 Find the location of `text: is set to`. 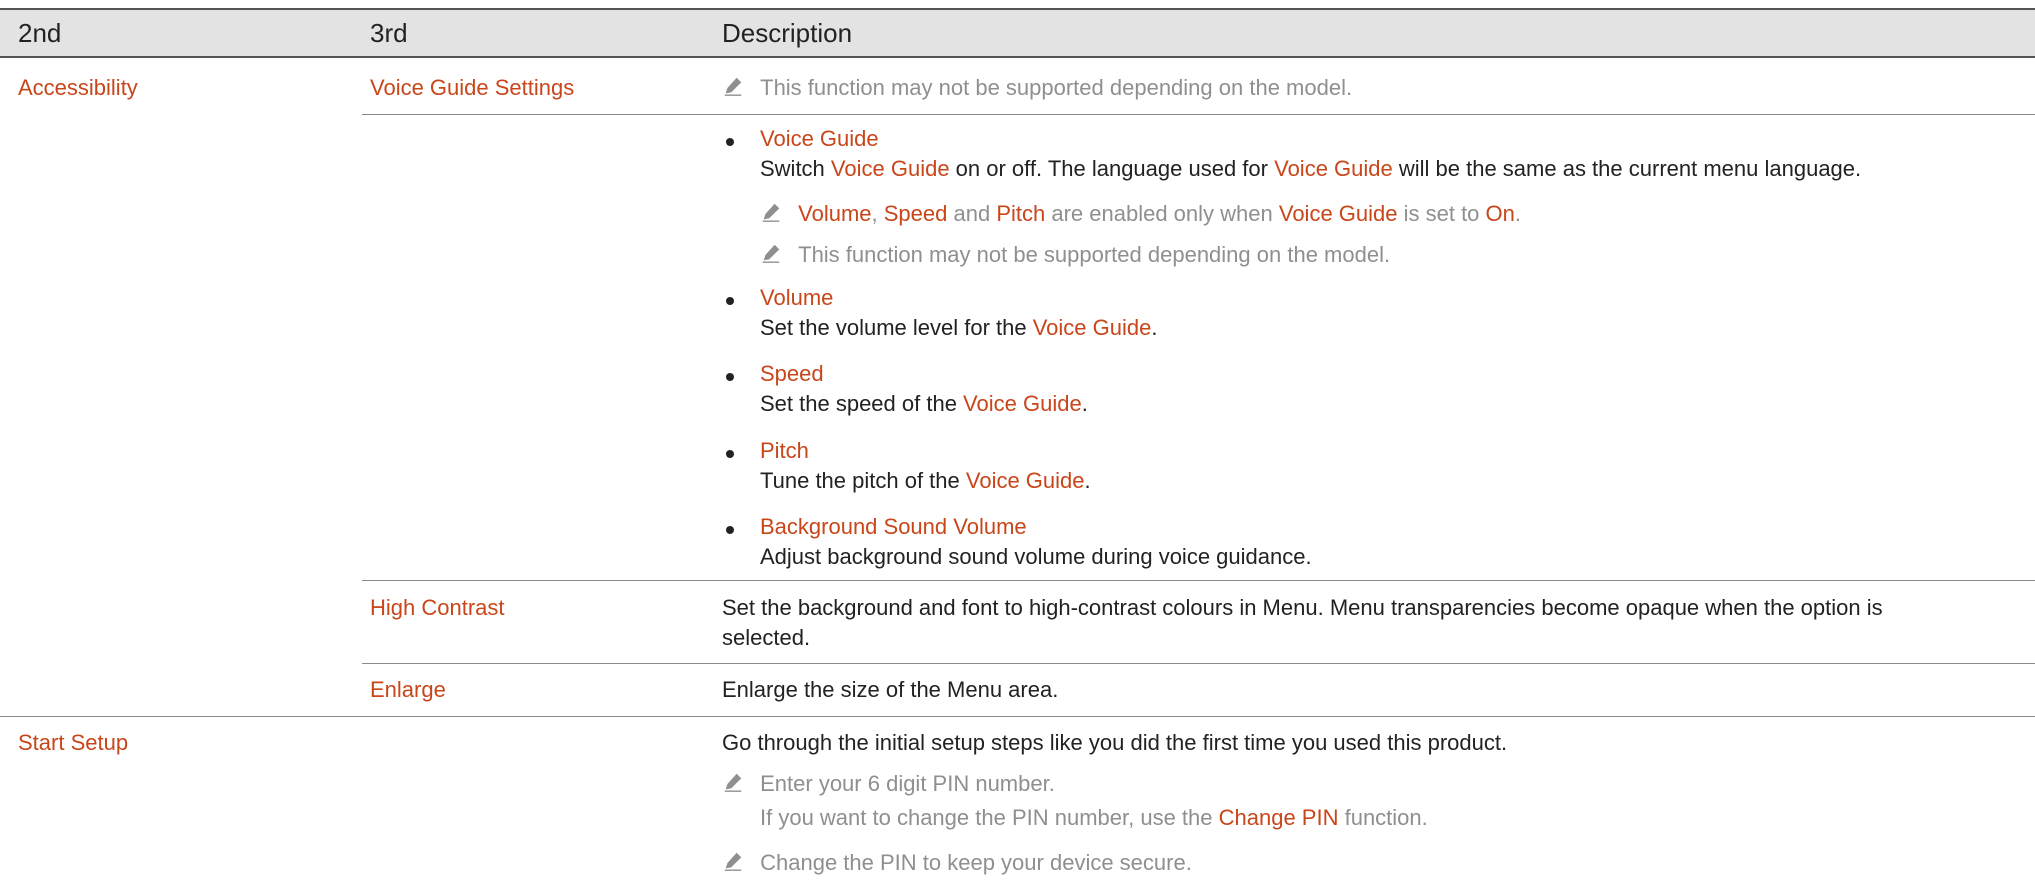

text: is set to is located at coordinates (1441, 213).